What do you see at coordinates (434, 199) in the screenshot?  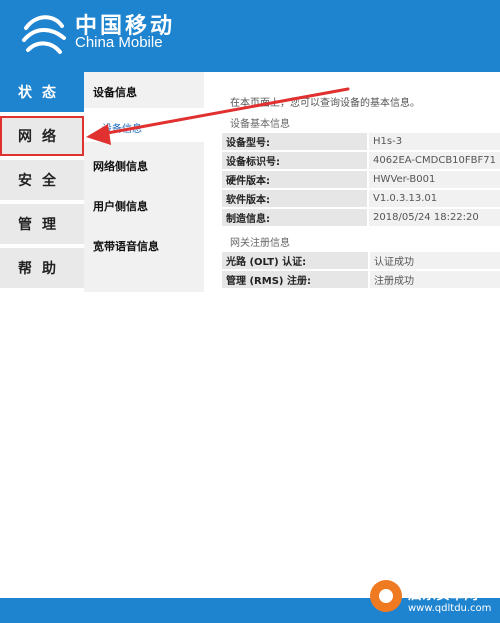 I see `row-value: V1.0.3.13.01` at bounding box center [434, 199].